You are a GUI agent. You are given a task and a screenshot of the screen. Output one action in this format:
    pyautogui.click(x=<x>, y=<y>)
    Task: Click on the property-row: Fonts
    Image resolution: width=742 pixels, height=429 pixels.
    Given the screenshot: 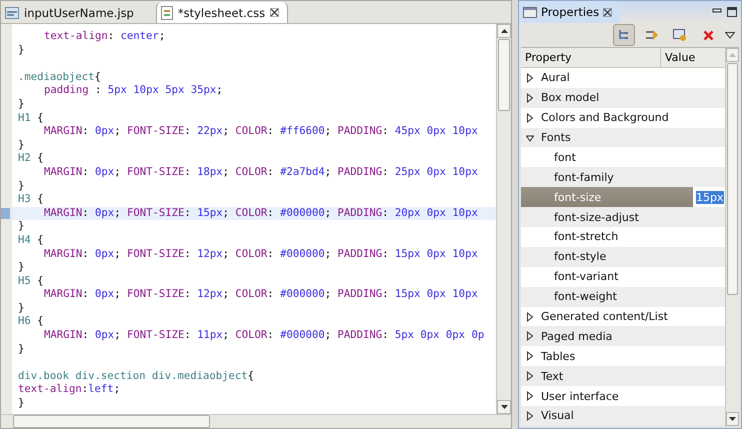 What is the action you would take?
    pyautogui.click(x=623, y=138)
    